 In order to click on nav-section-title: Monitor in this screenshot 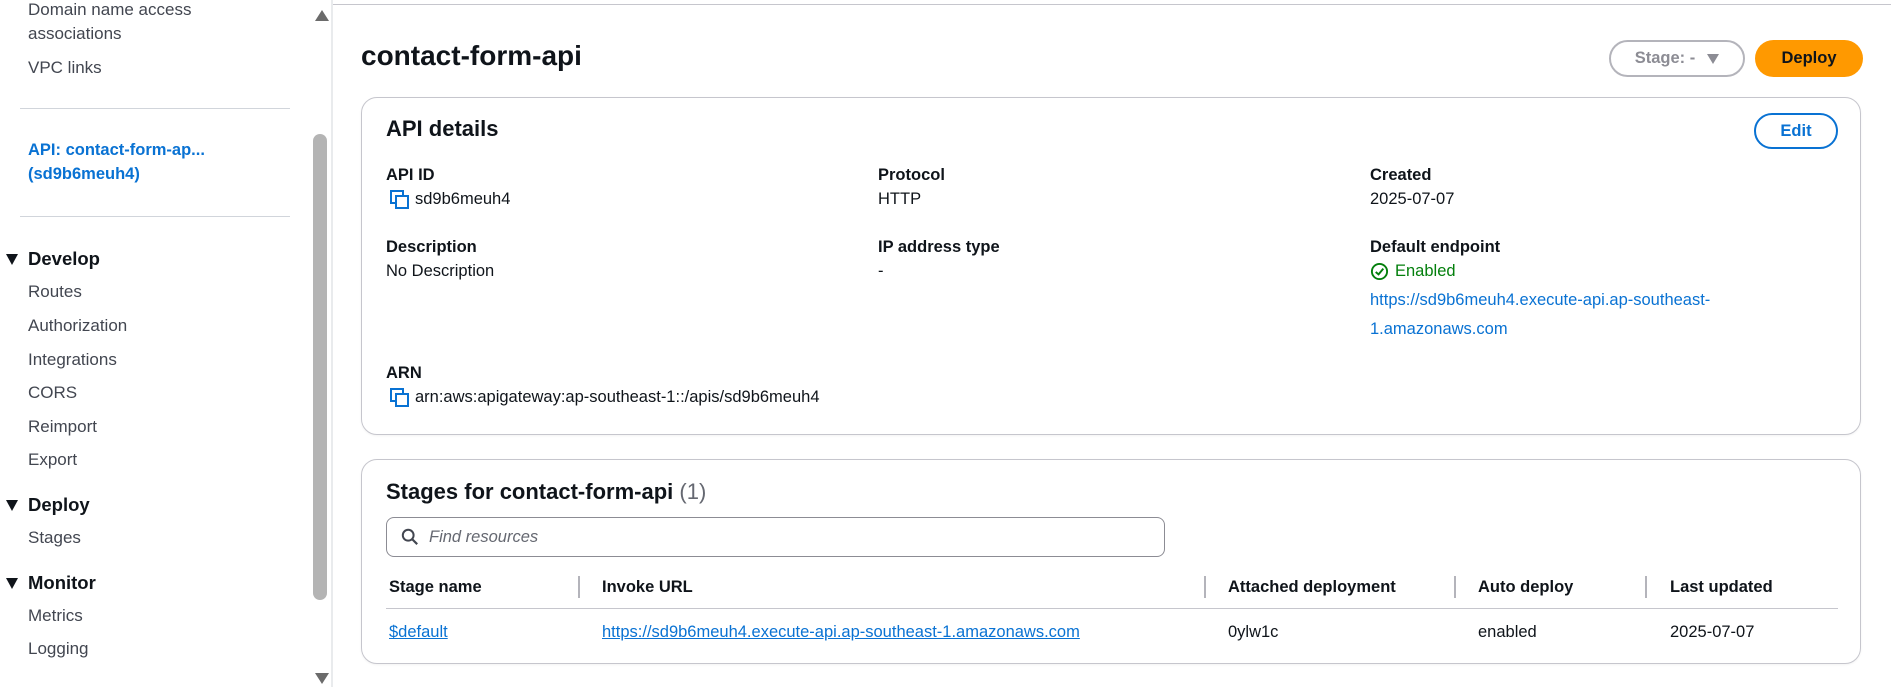, I will do `click(62, 582)`.